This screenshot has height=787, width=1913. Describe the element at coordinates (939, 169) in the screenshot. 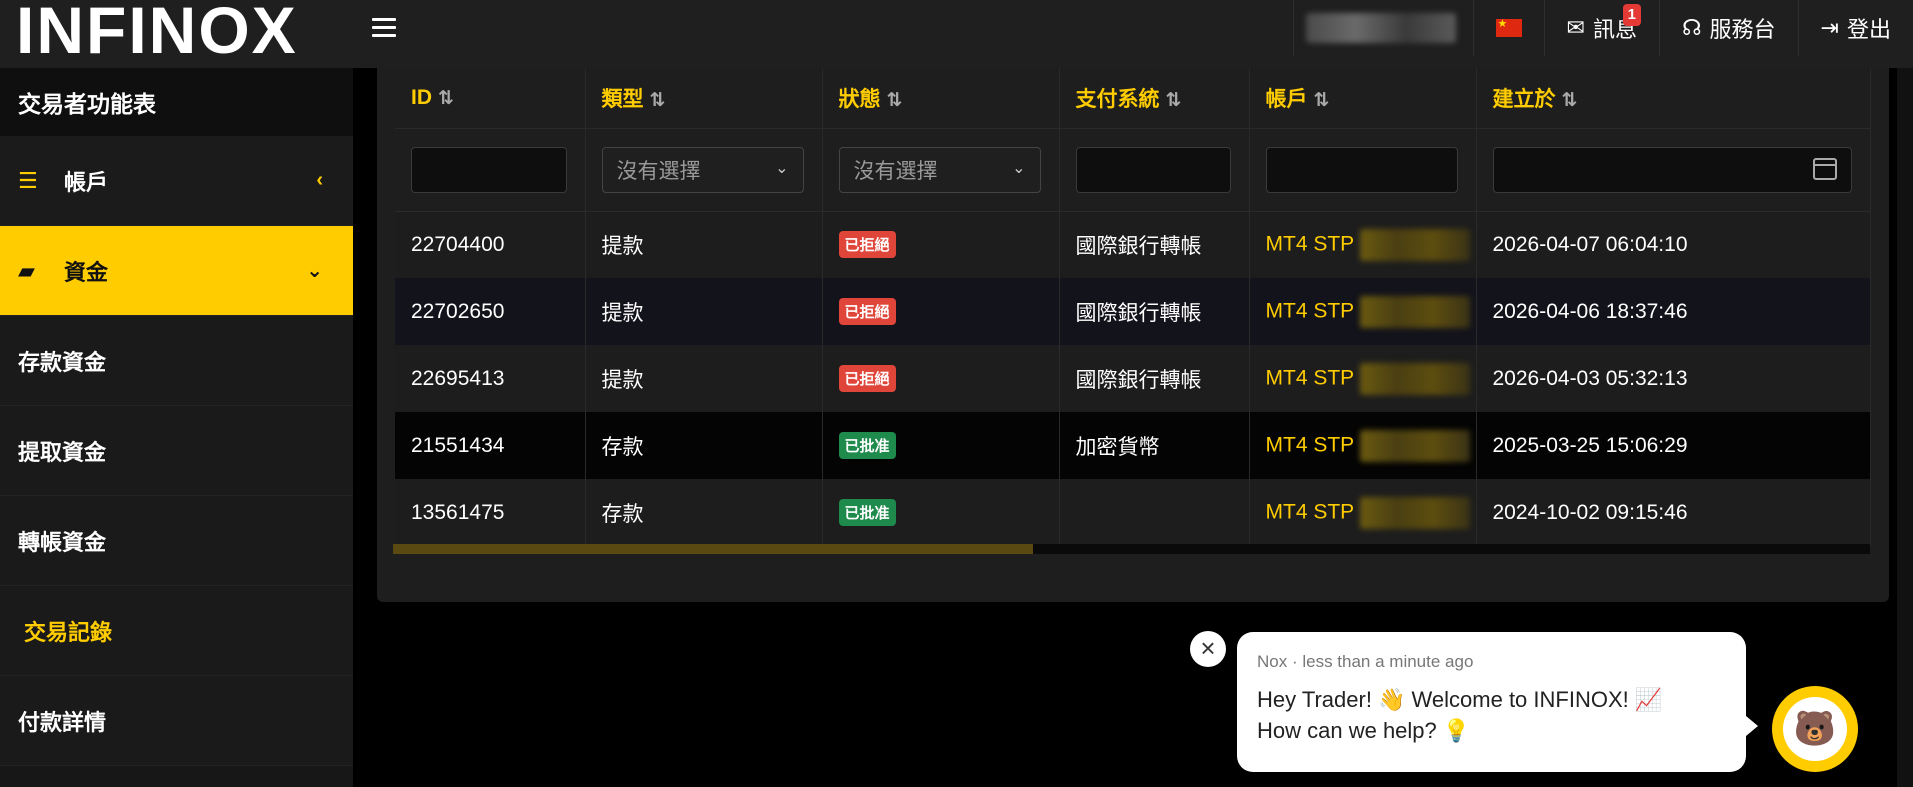

I see `status-filter-select: 沒有選擇 ⌄` at that location.